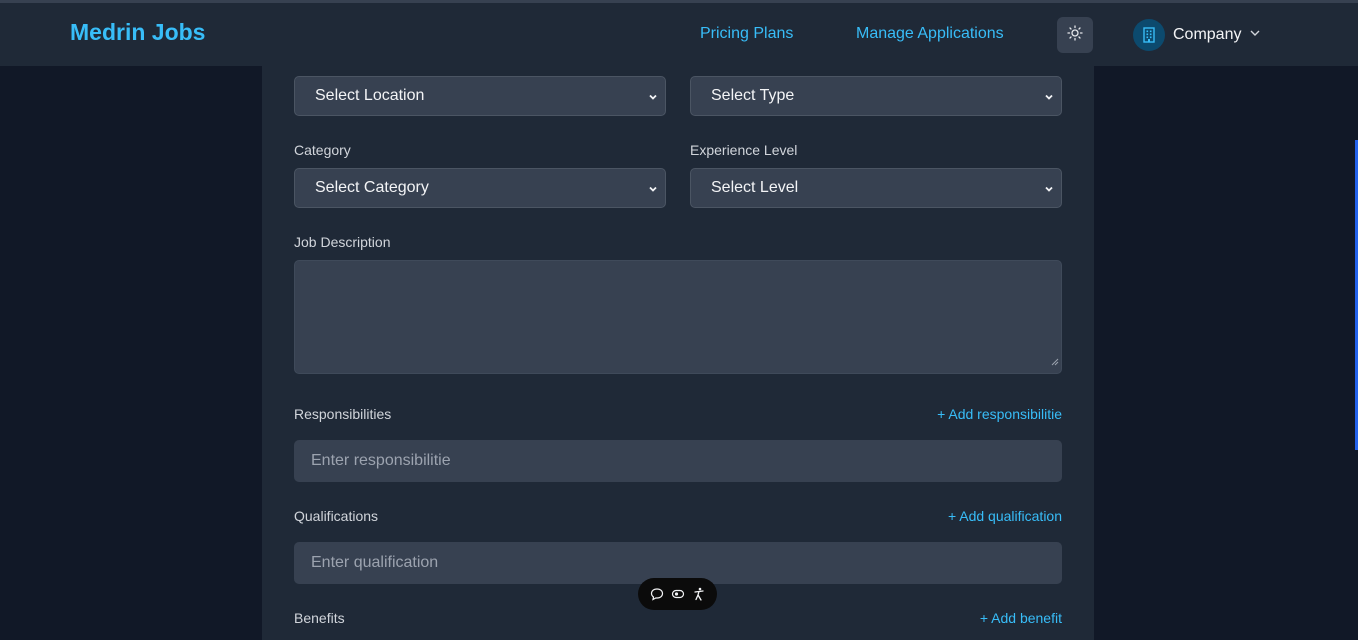 The width and height of the screenshot is (1358, 640). I want to click on job-description-textarea, so click(678, 317).